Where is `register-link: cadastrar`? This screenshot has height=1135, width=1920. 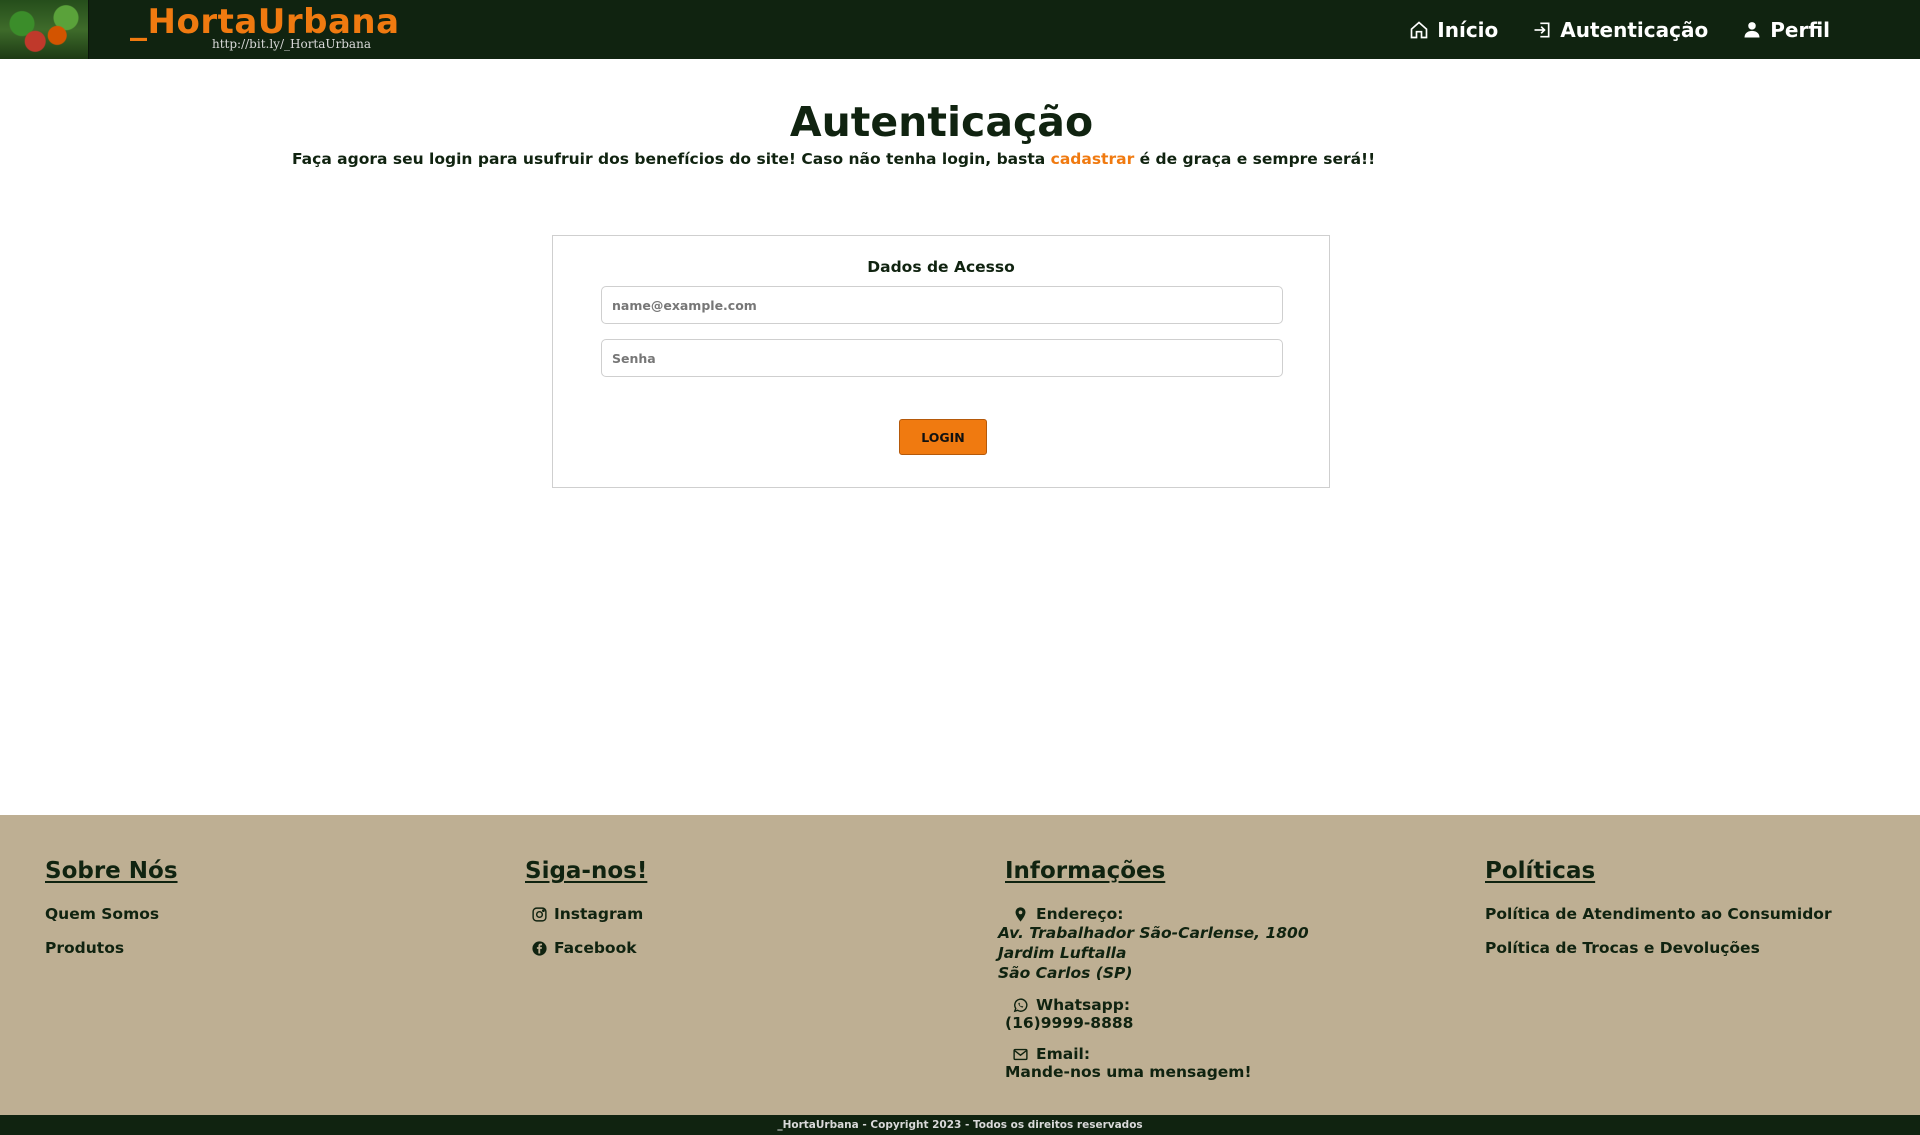
register-link: cadastrar is located at coordinates (1093, 159).